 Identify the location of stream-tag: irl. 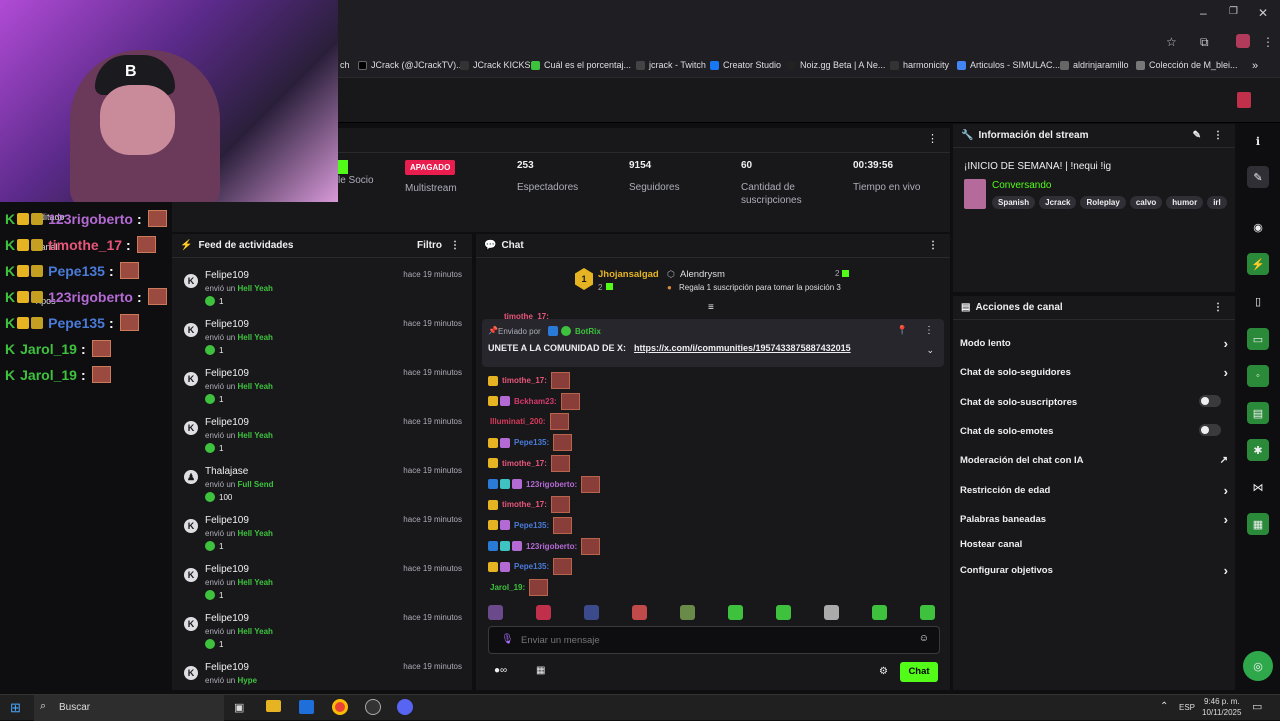
(1217, 202).